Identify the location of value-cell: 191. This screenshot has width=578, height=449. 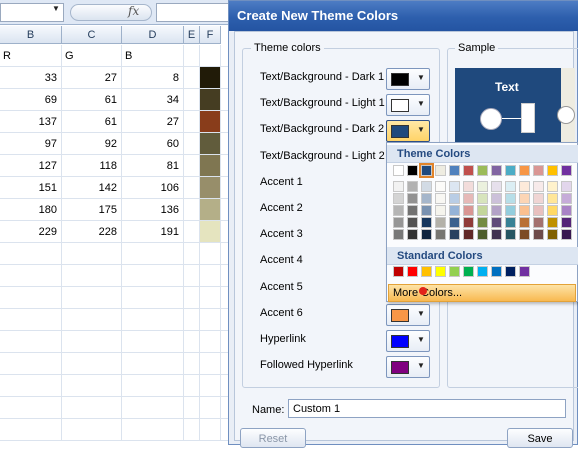
(153, 232).